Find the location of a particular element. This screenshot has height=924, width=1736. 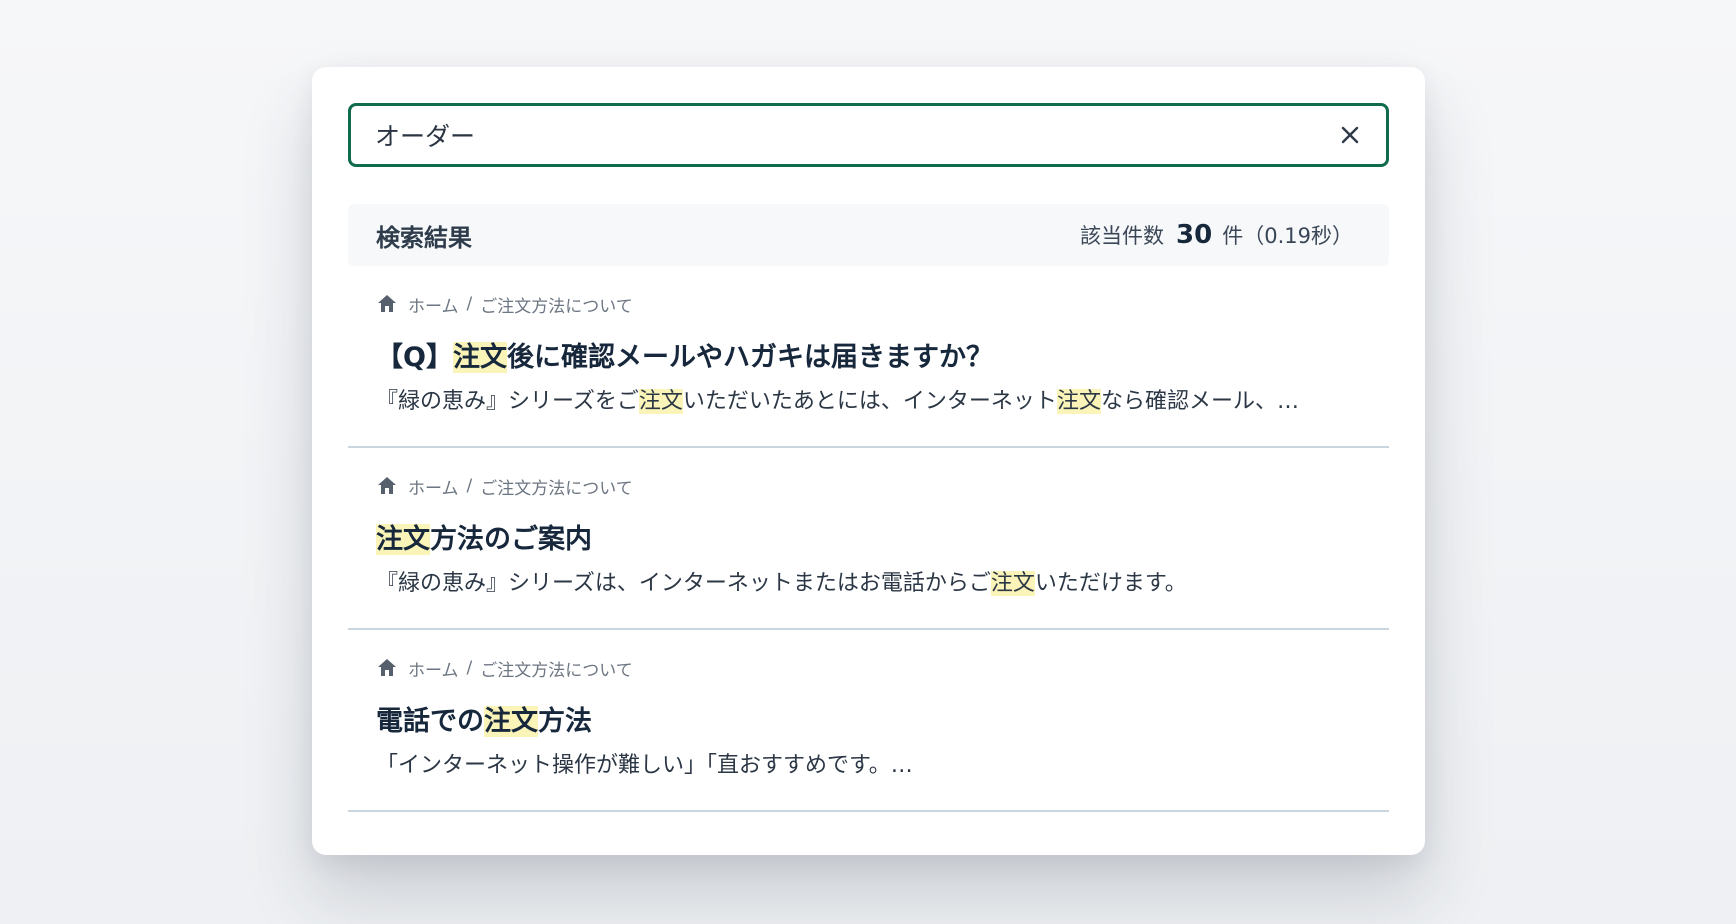

snippet-text: いただいたあとには、インターネット is located at coordinates (869, 401).